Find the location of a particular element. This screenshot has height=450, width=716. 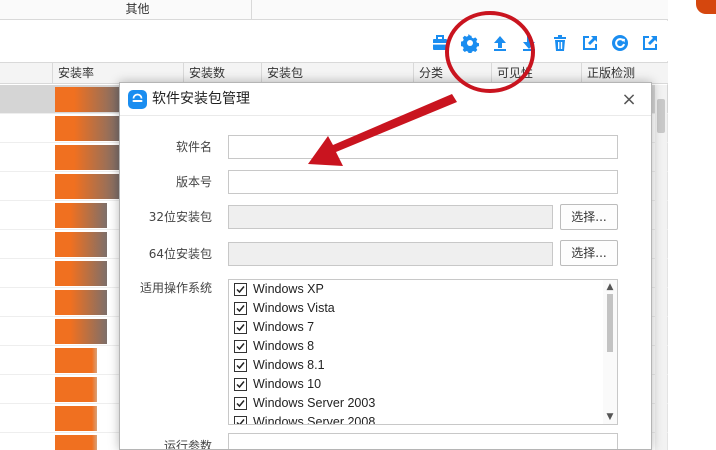

scroll-up-icon: ▲ is located at coordinates (610, 287).